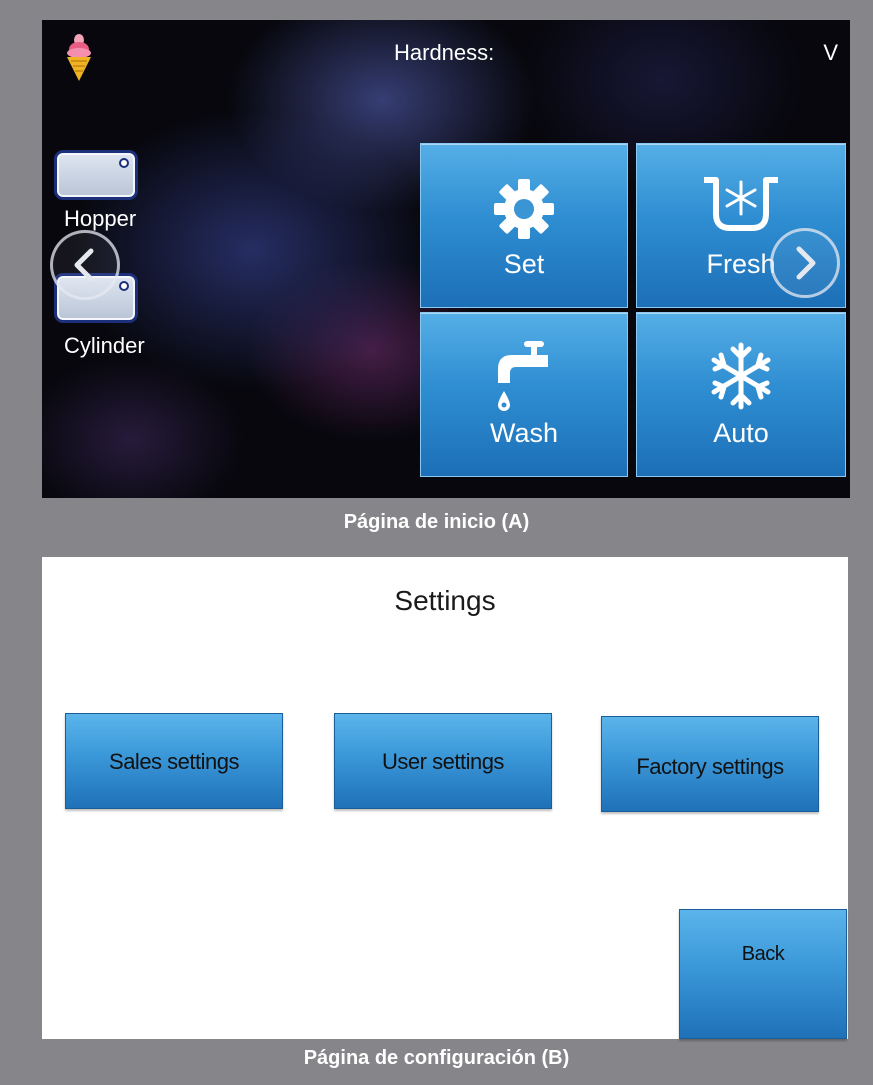 The width and height of the screenshot is (873, 1085). Describe the element at coordinates (79, 57) in the screenshot. I see `ice-cream-cone-icon` at that location.